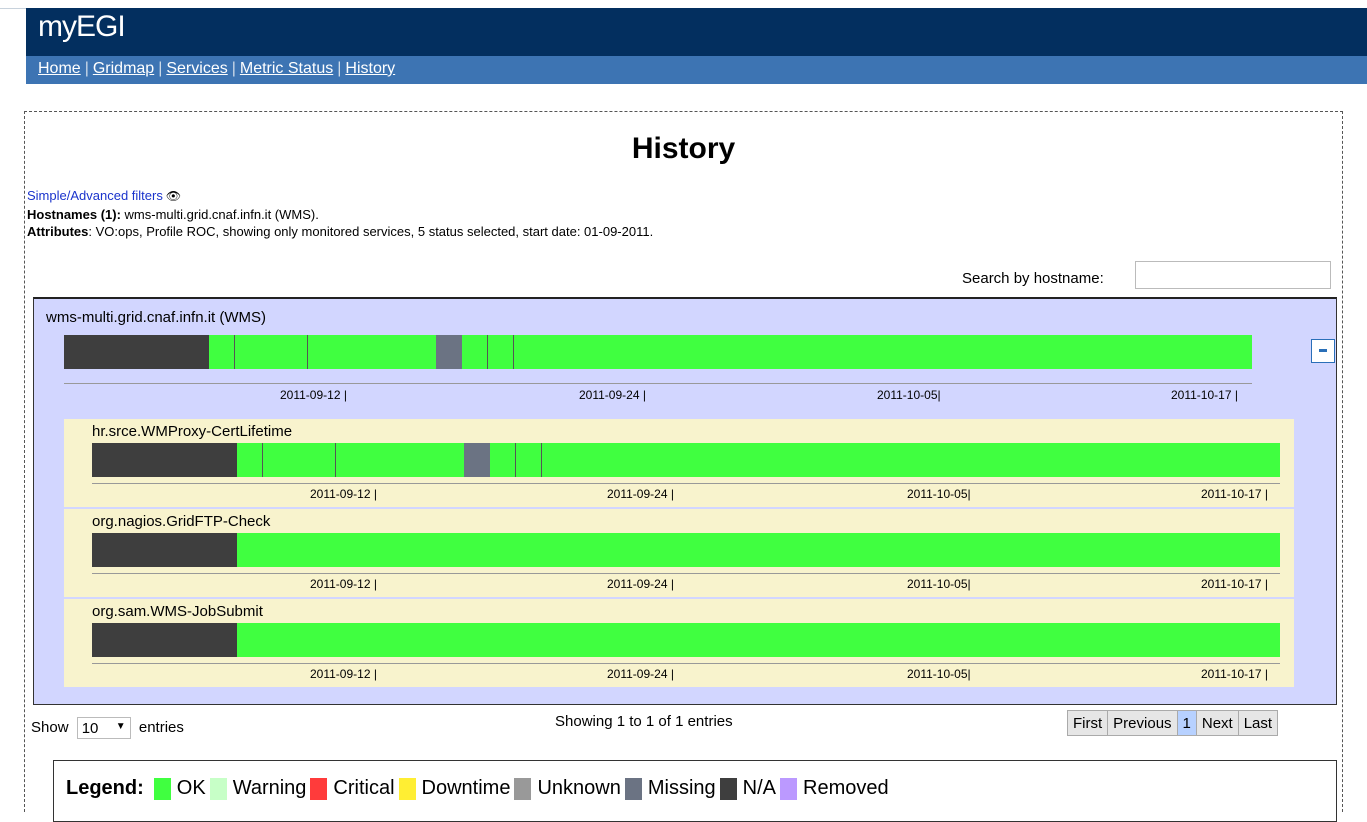 The image size is (1367, 822). I want to click on page-1-button: 1, so click(1186, 723).